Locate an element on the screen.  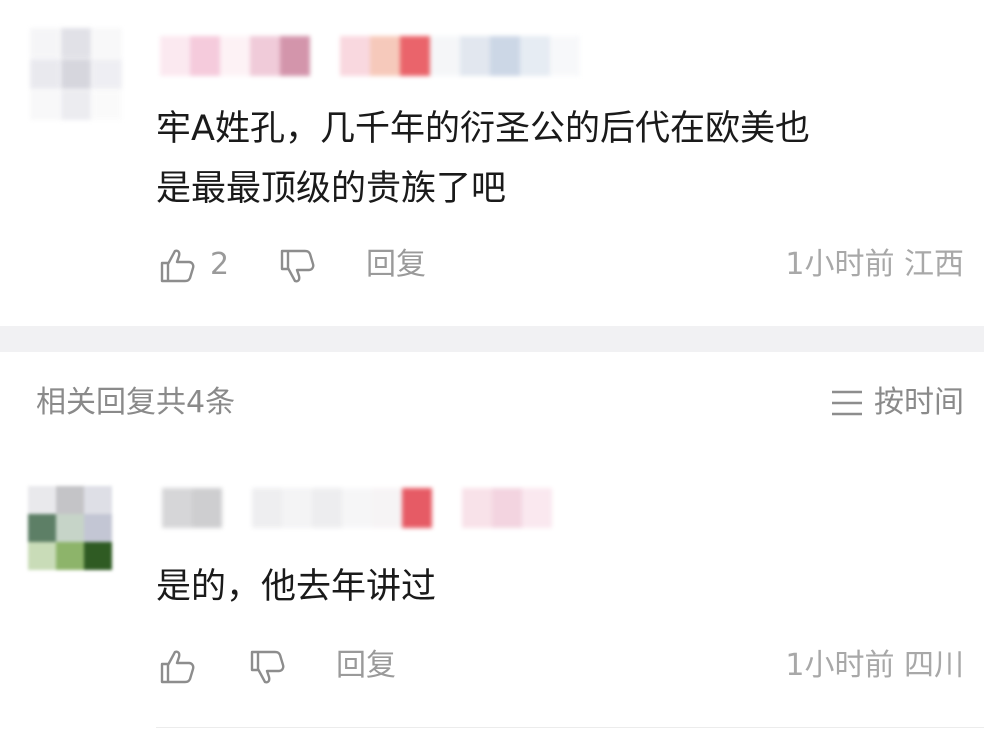
username-blurred is located at coordinates (370, 56).